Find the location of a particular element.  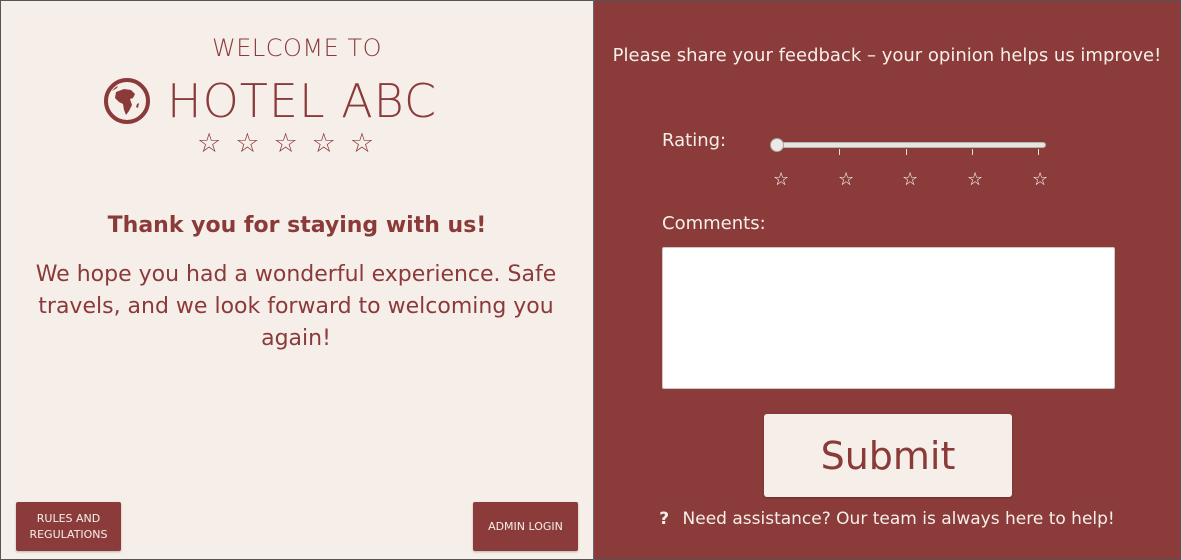

slider-track is located at coordinates (909, 145).